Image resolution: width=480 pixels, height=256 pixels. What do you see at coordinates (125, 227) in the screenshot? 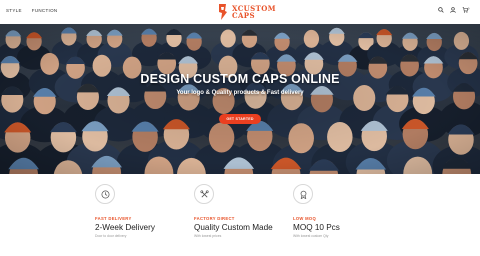
I see `feature-title: 2-Week Delivery` at bounding box center [125, 227].